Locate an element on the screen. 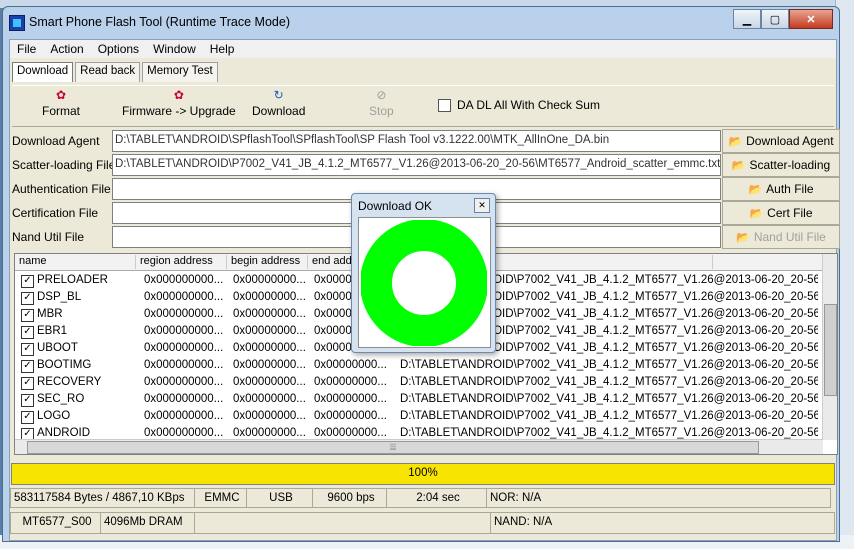 This screenshot has height=549, width=854. cell-name: PRELOADER is located at coordinates (72, 280).